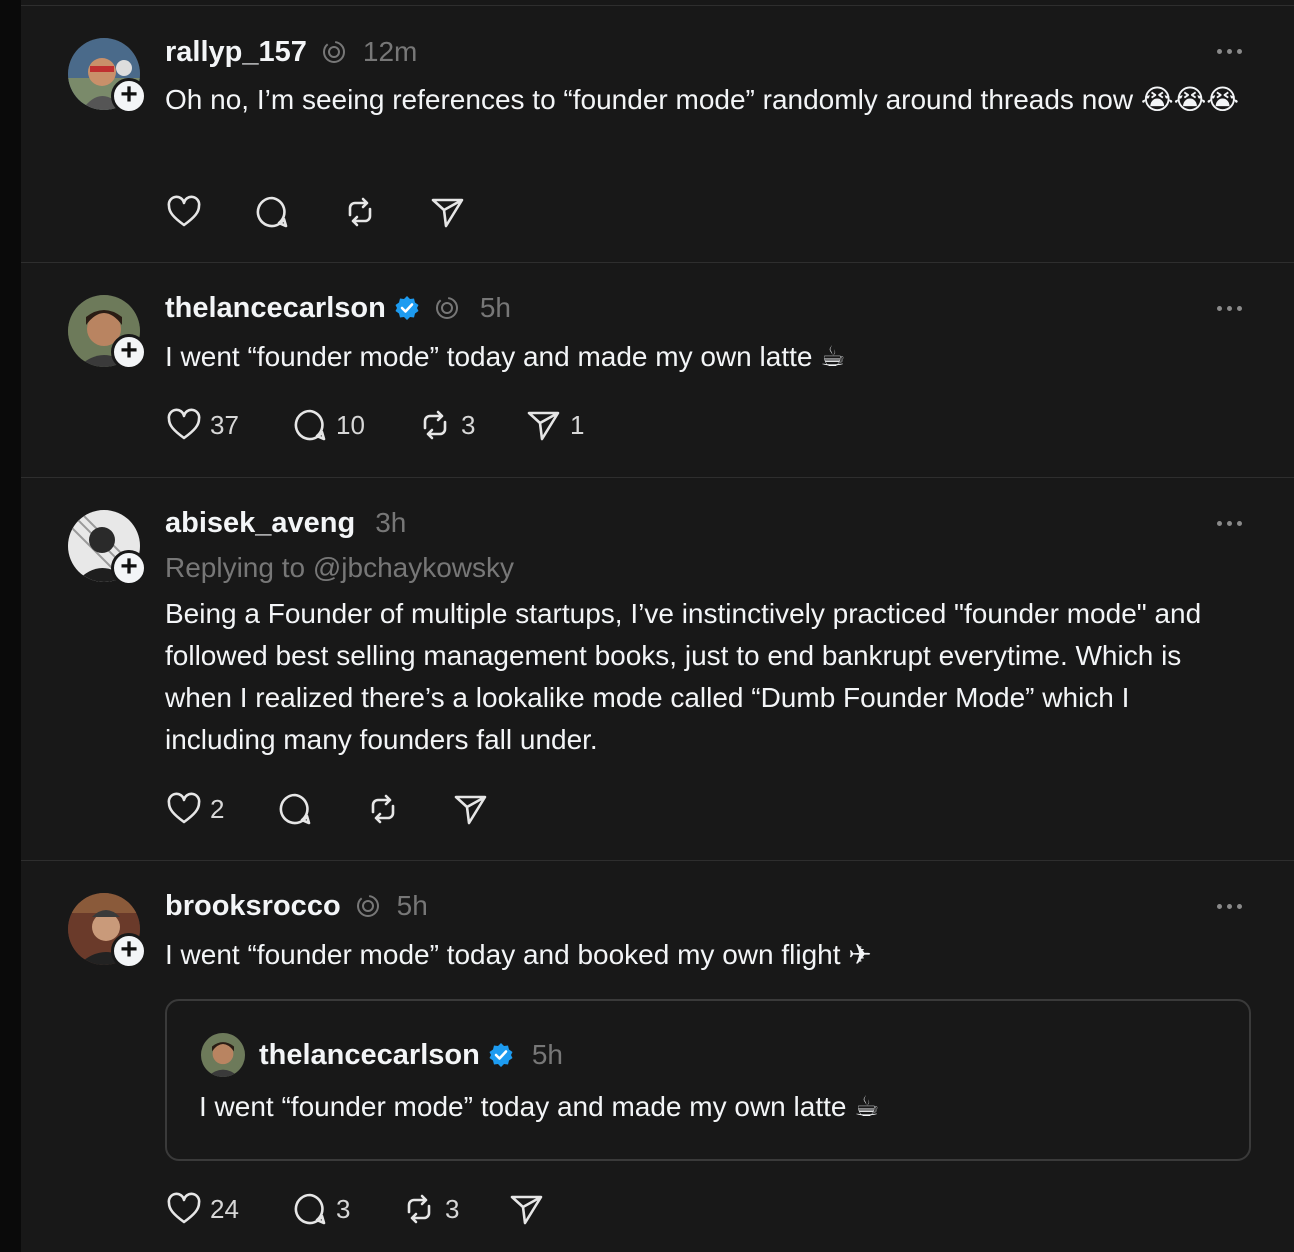 This screenshot has height=1252, width=1294. What do you see at coordinates (369, 1055) in the screenshot?
I see `quoted-username: thelancecarlson` at bounding box center [369, 1055].